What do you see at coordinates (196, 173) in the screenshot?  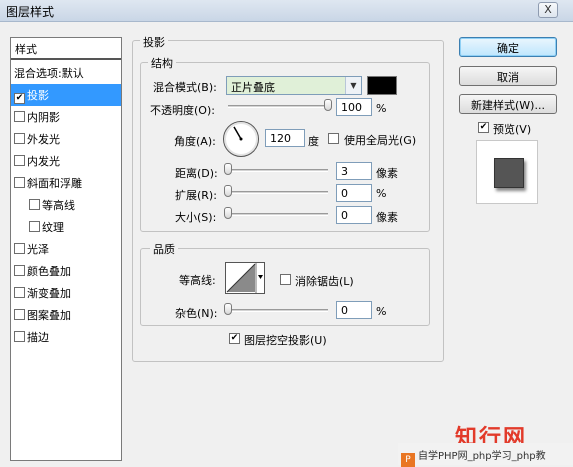 I see `distance-label: 距离(D):` at bounding box center [196, 173].